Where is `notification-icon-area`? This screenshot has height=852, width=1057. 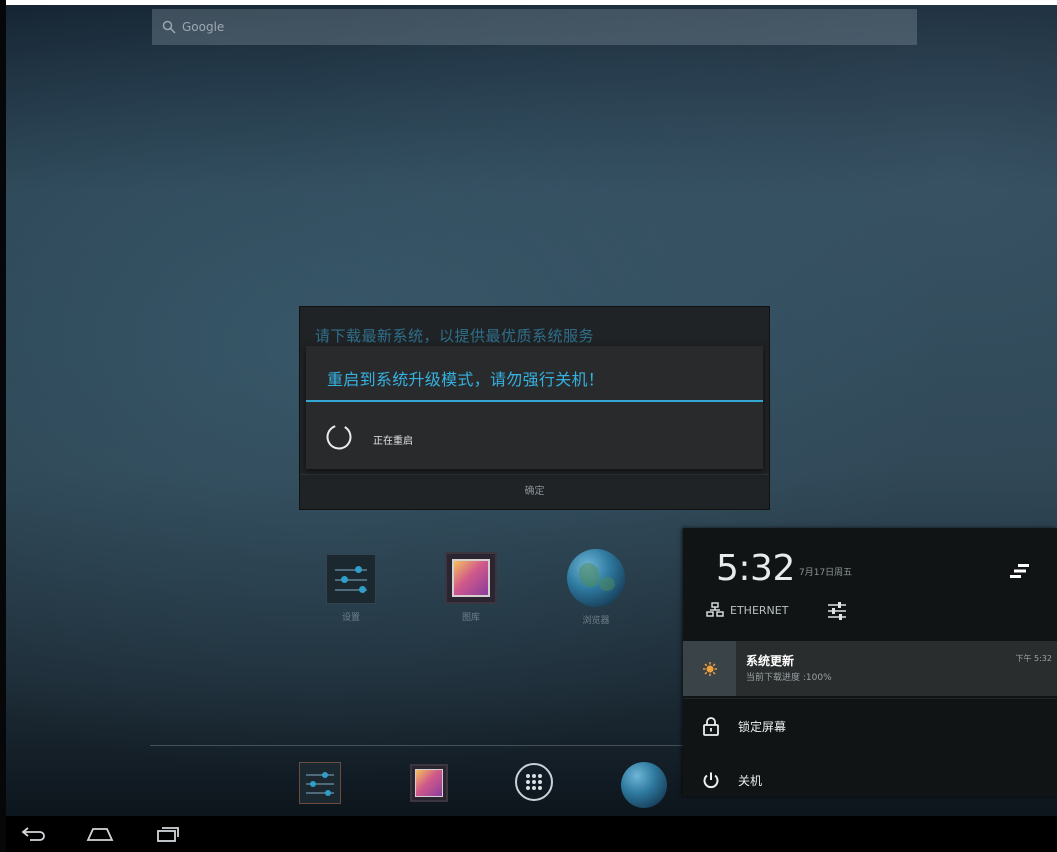
notification-icon-area is located at coordinates (709, 668).